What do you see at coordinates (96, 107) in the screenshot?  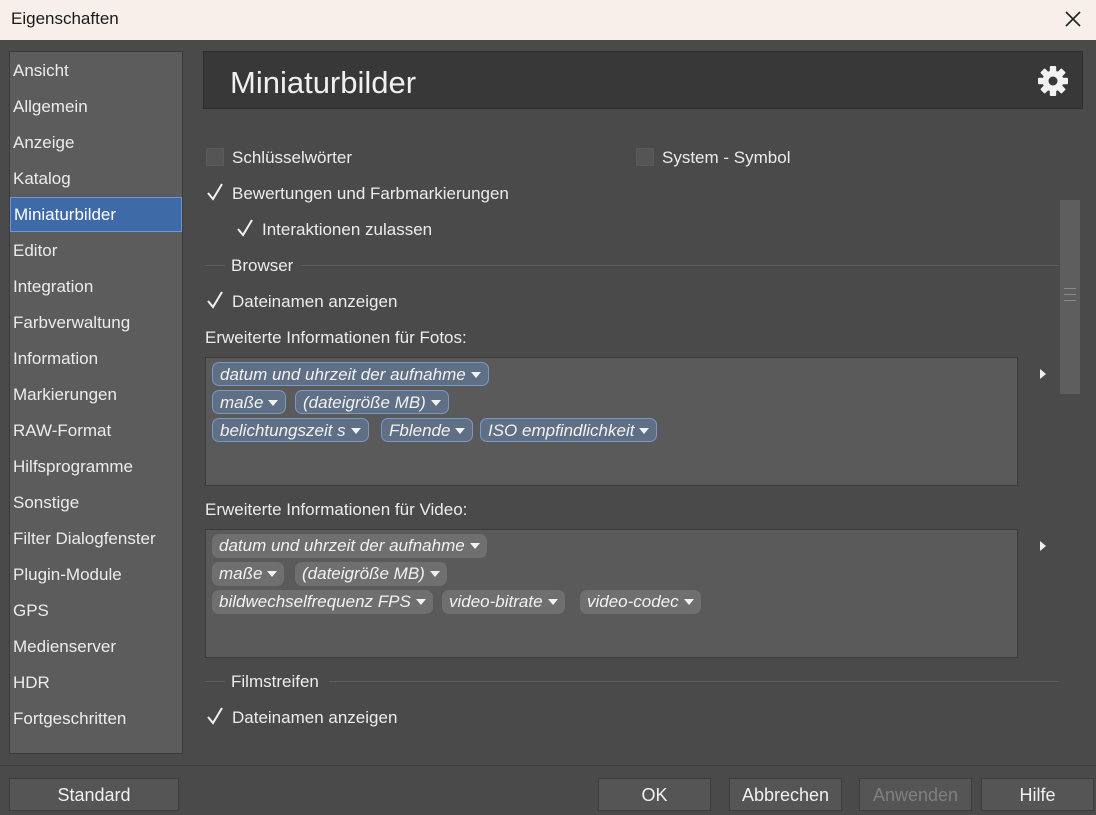 I see `sidebar-item-allgemein: Allgemein` at bounding box center [96, 107].